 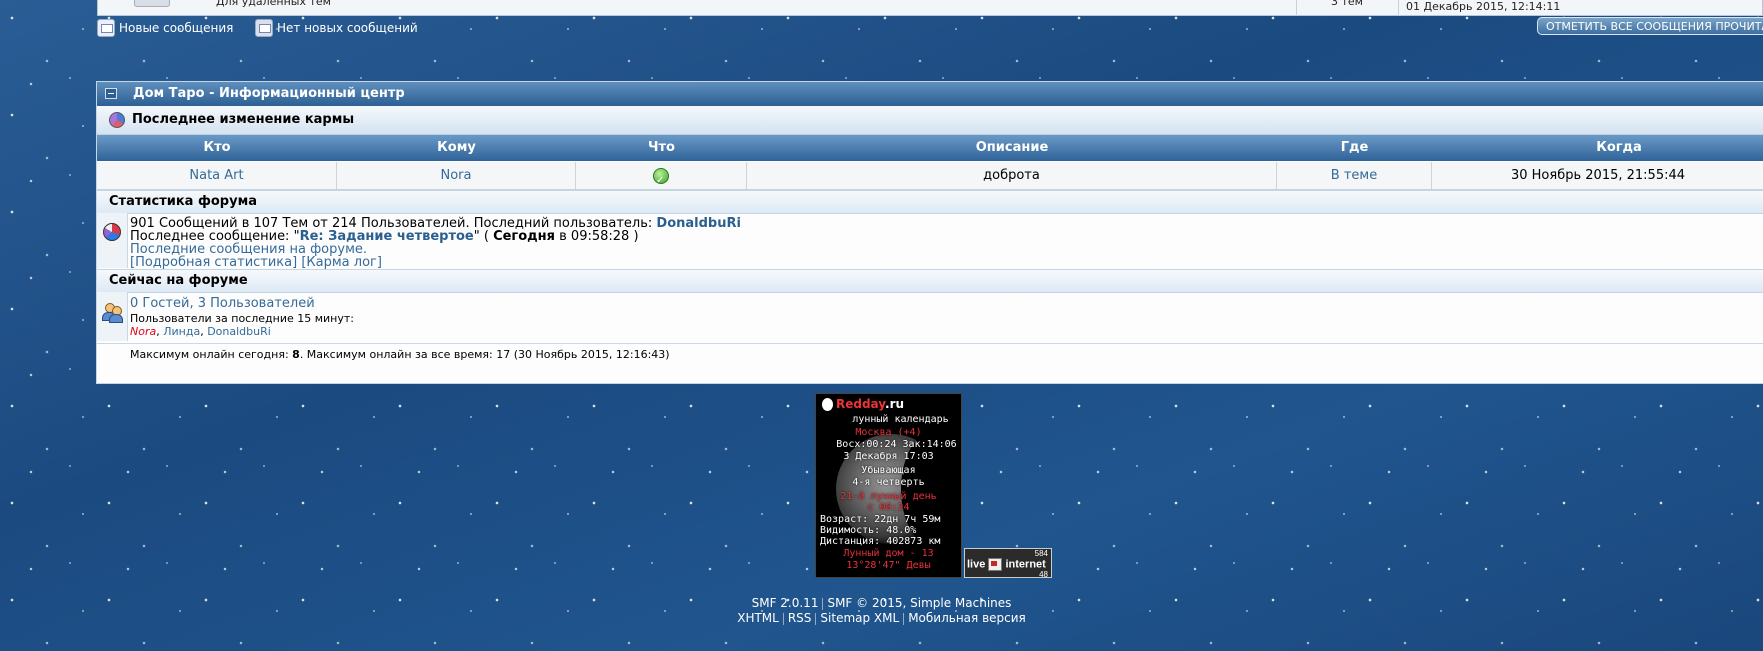 I want to click on cell-whom: Nora, so click(x=456, y=175).